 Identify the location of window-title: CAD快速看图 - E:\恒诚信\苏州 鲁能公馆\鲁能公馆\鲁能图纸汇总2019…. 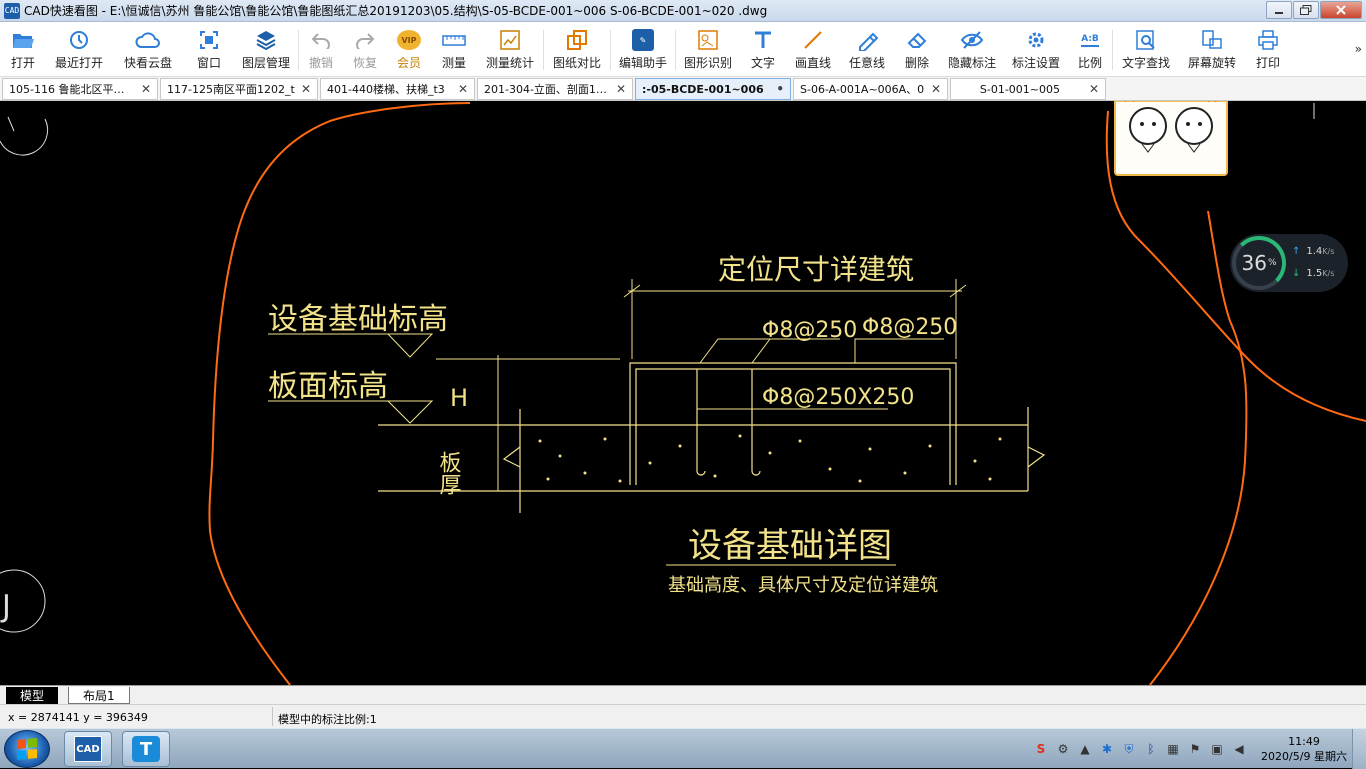
(396, 11).